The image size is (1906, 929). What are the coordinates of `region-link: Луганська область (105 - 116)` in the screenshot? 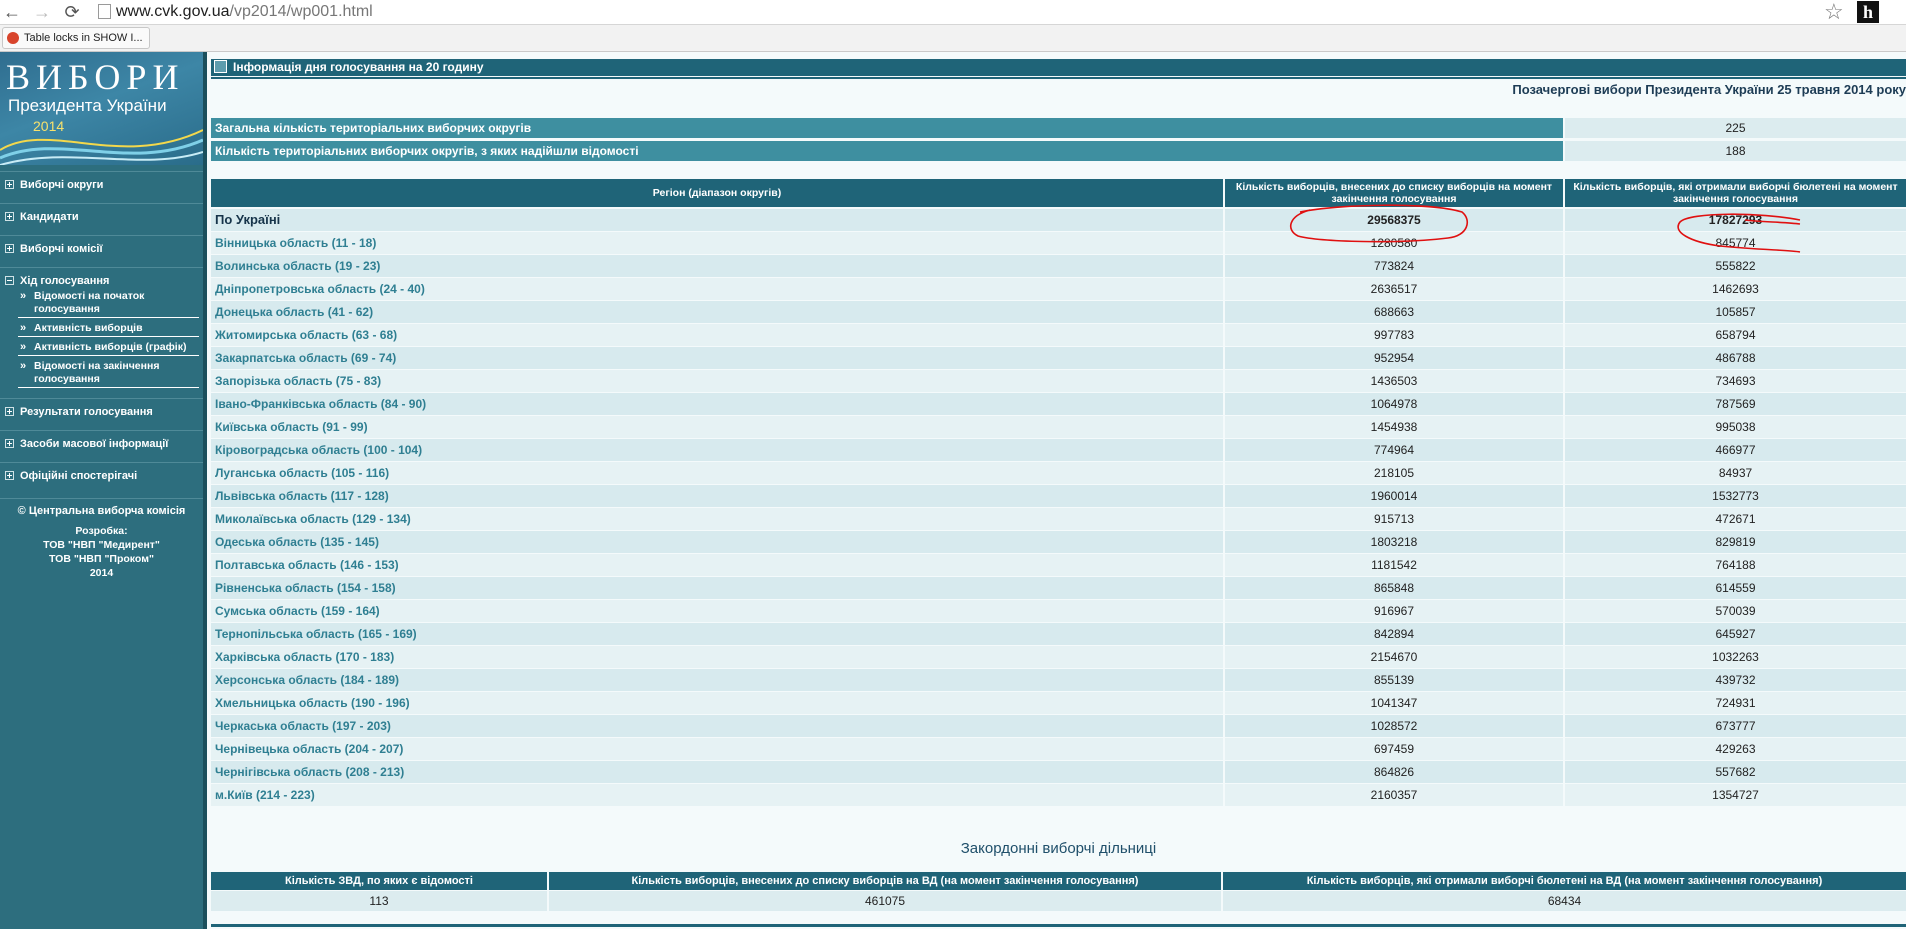 It's located at (717, 473).